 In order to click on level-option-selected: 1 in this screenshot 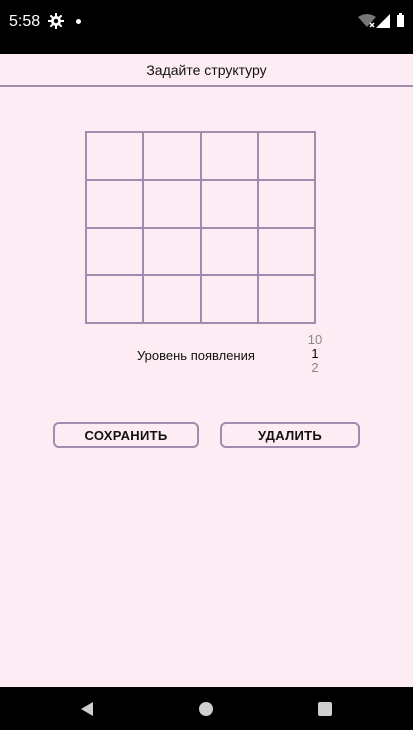, I will do `click(315, 354)`.